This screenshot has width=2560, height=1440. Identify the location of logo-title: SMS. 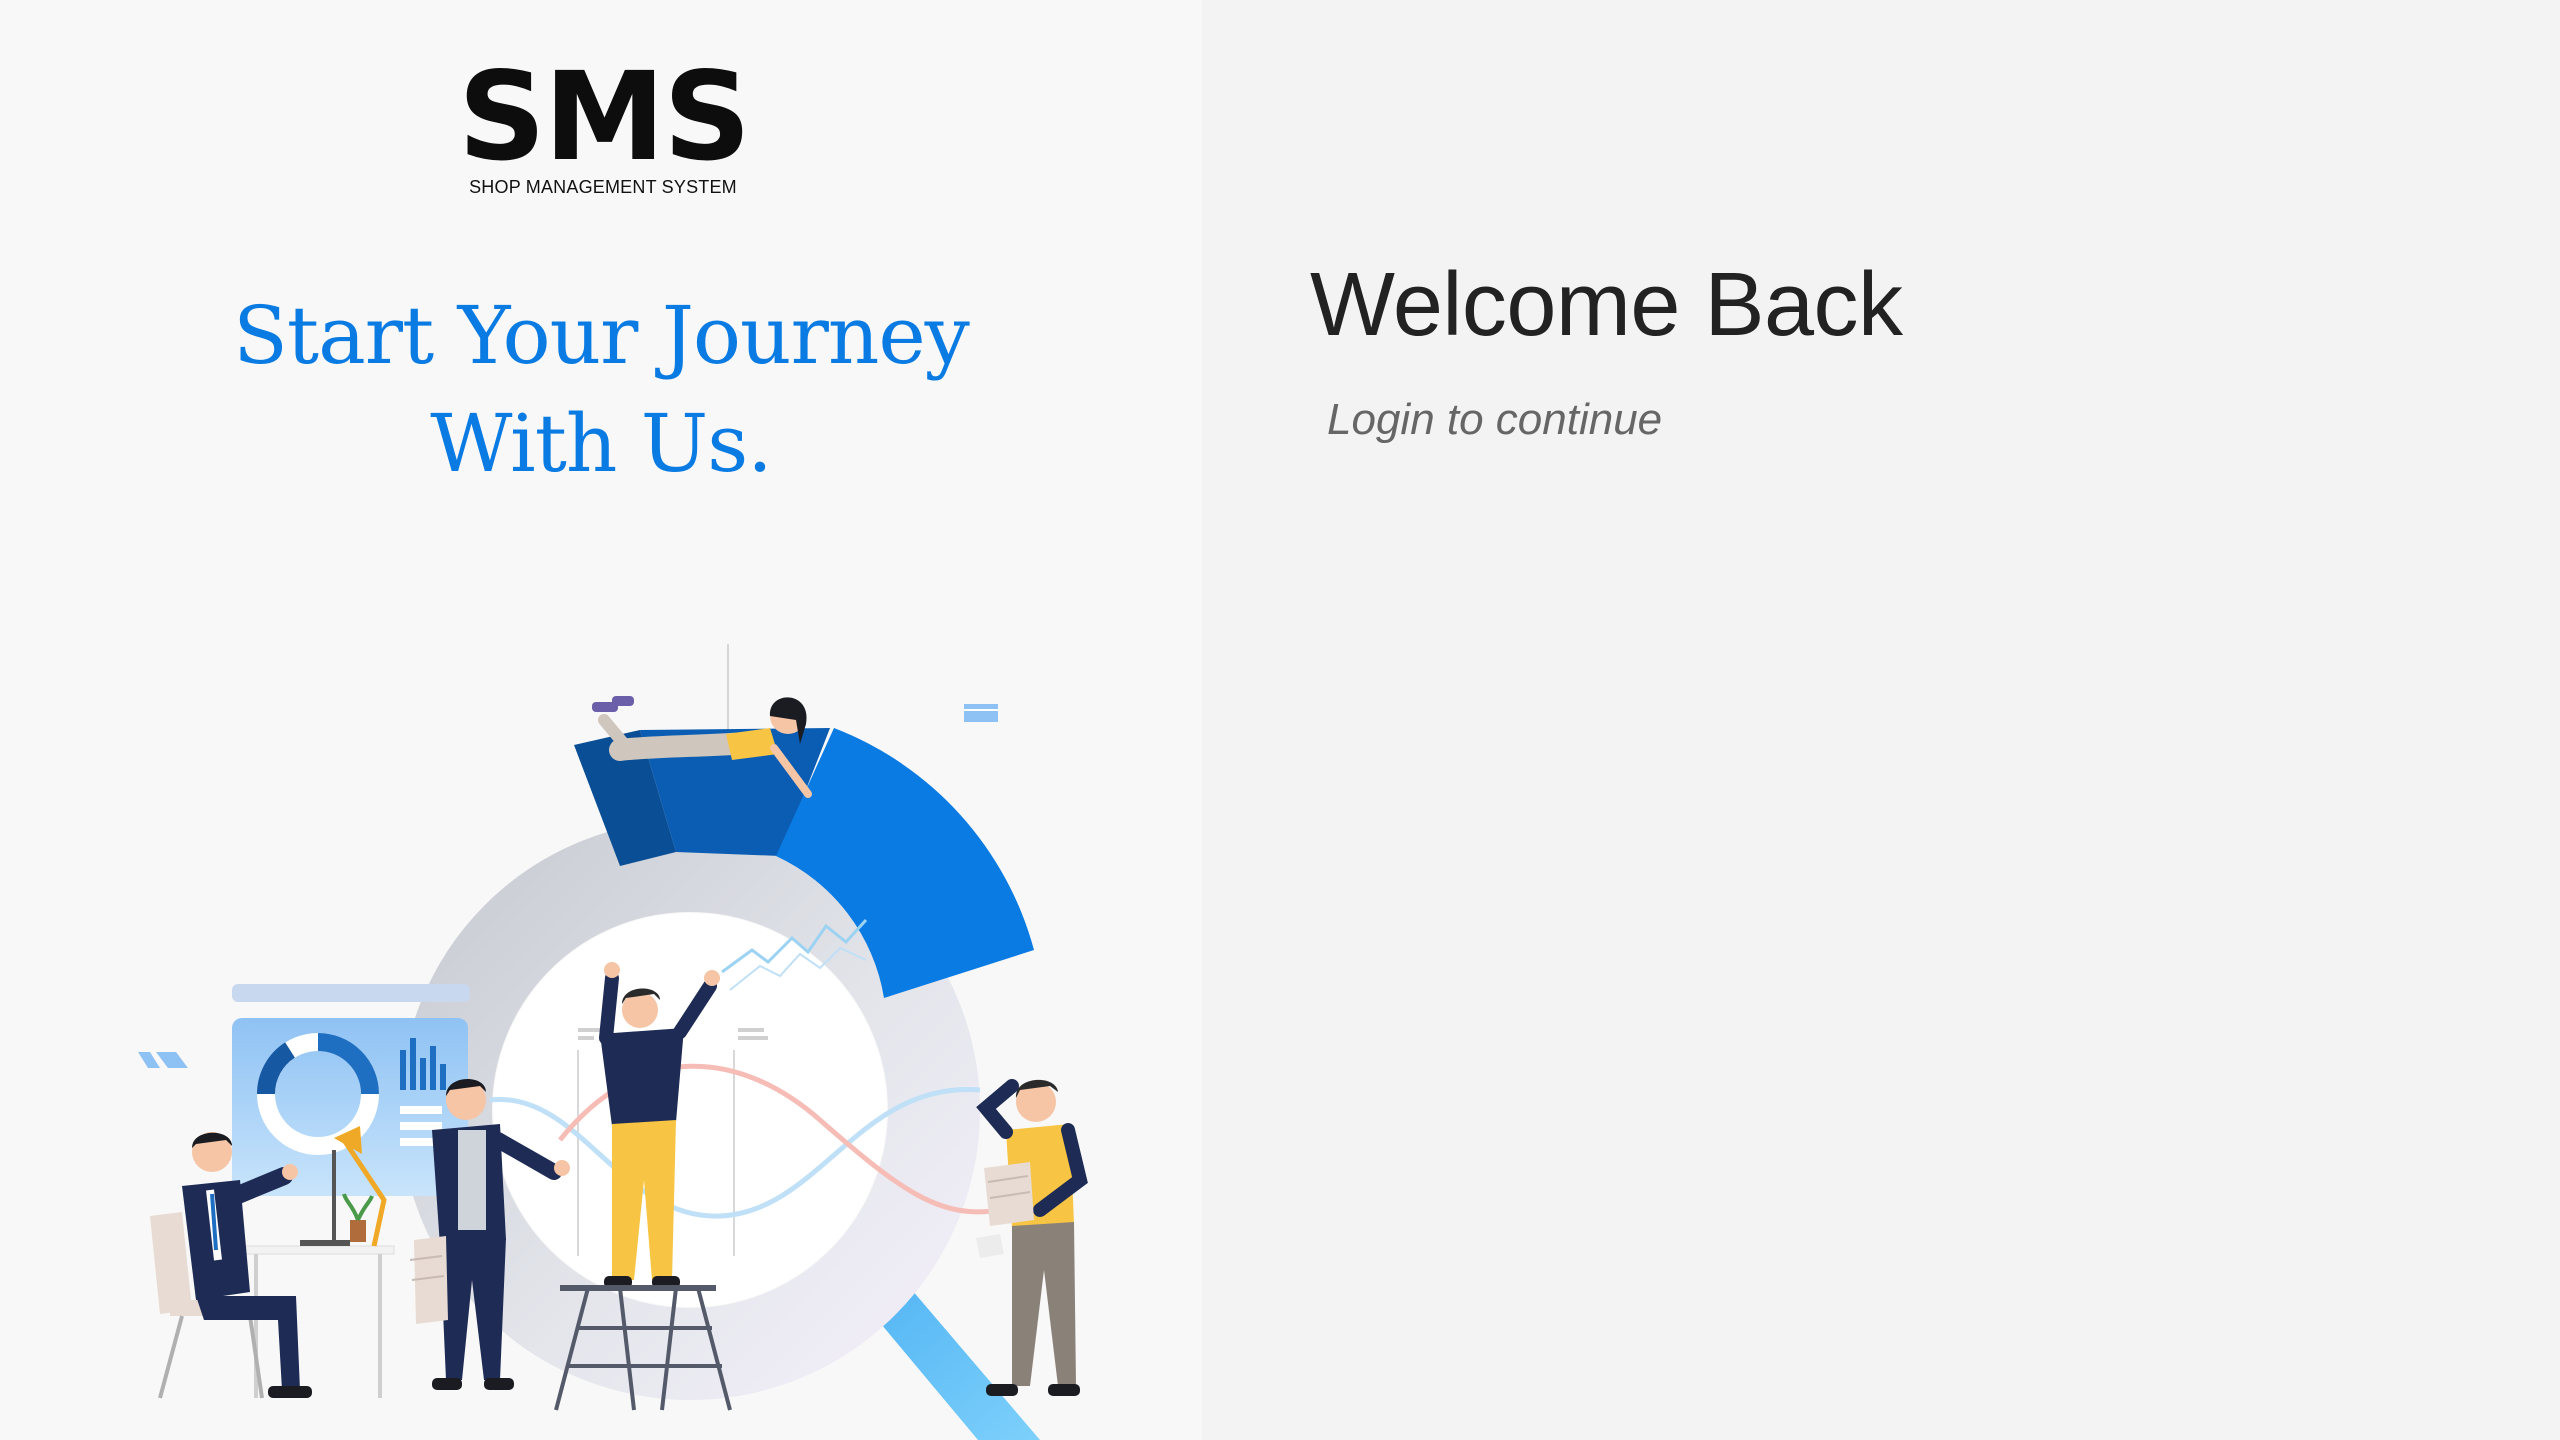
(604, 117).